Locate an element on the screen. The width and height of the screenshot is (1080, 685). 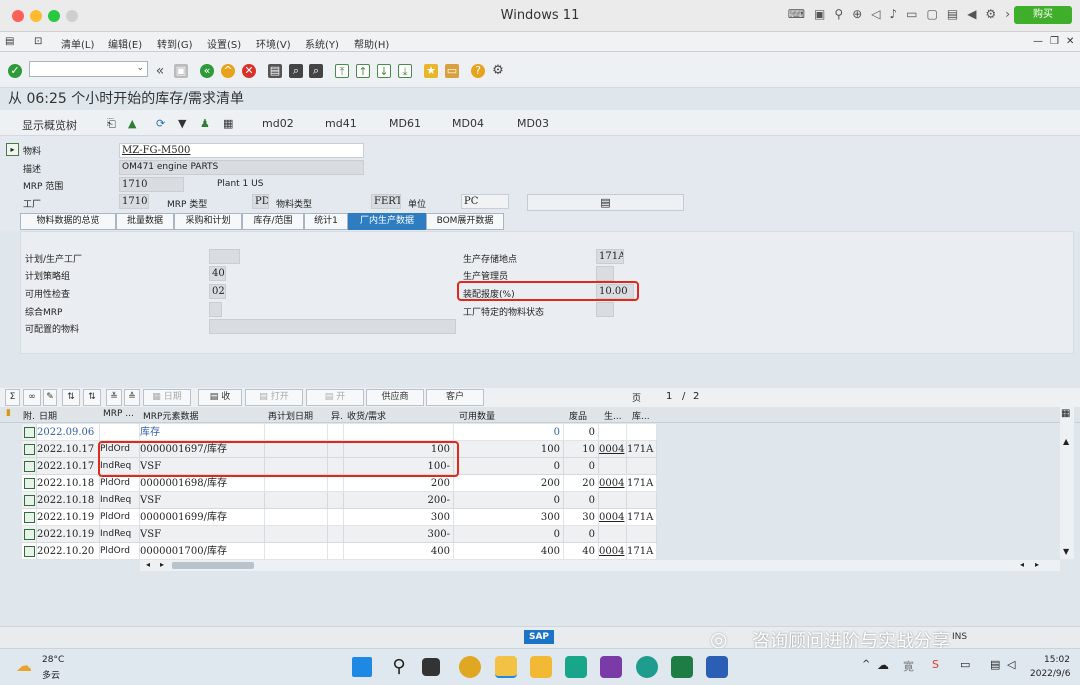
chrome-icon is located at coordinates (470, 667).